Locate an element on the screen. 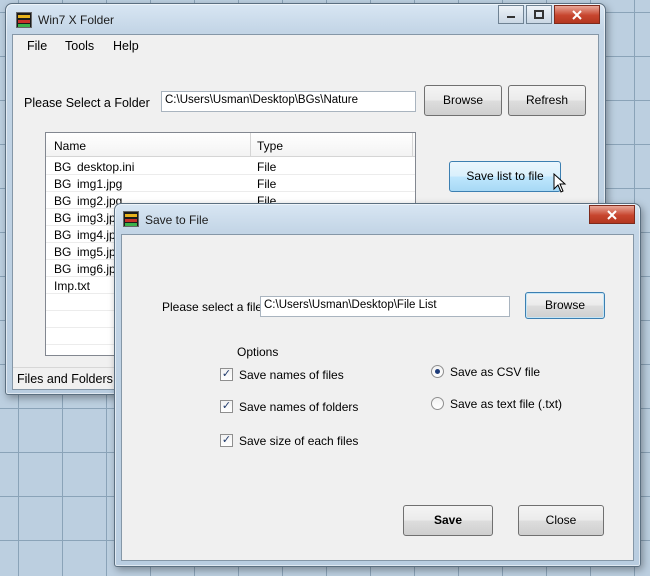 The image size is (650, 576). txt-radio is located at coordinates (437, 403).